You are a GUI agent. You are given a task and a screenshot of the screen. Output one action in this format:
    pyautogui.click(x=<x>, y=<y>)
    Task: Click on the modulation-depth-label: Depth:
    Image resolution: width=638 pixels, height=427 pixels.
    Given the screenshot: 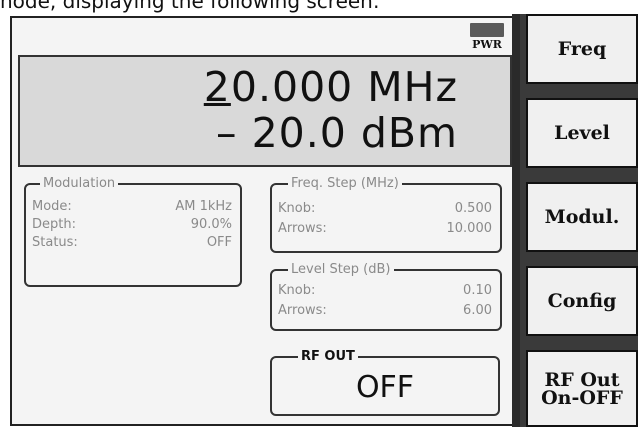 What is the action you would take?
    pyautogui.click(x=54, y=224)
    